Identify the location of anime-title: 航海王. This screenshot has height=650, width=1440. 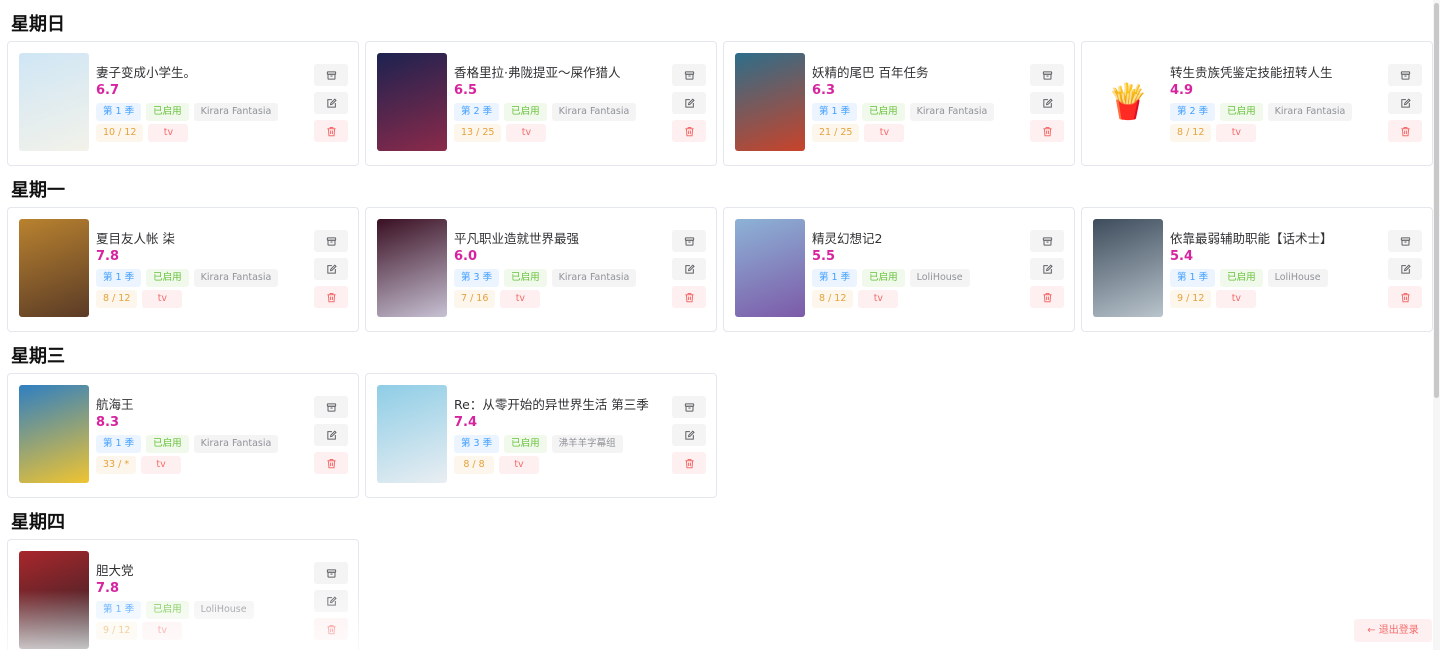
(202, 404).